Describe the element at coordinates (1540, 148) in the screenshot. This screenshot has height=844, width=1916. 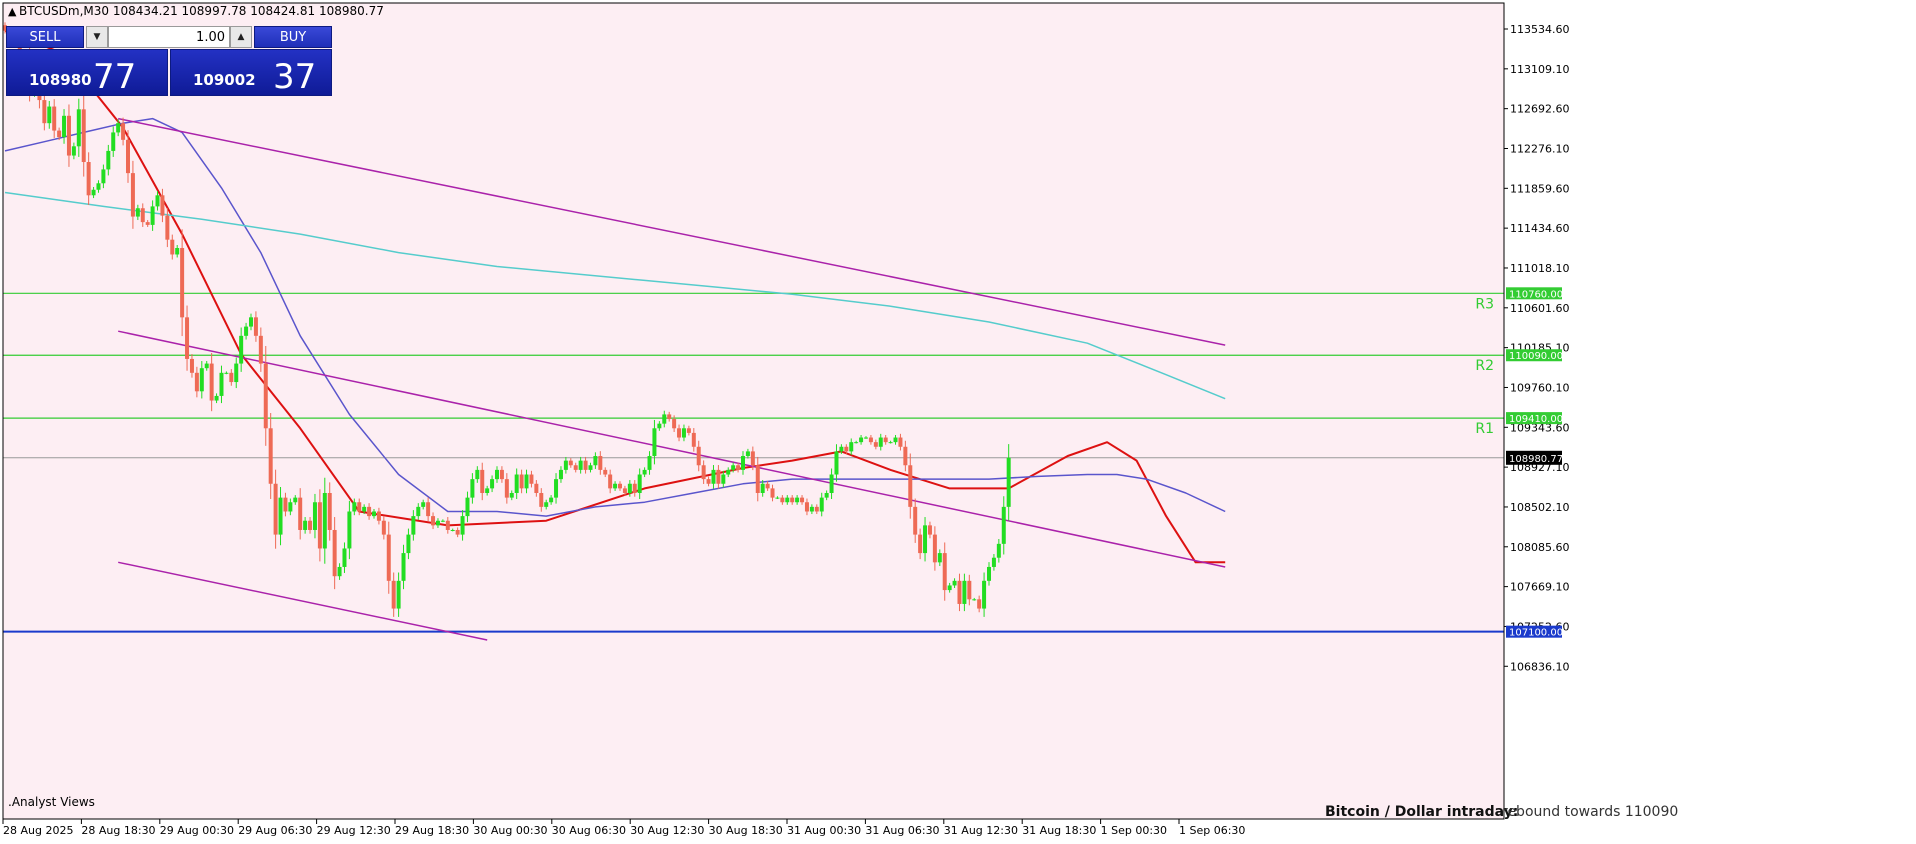
I see `y-tick-label: 112276.10` at that location.